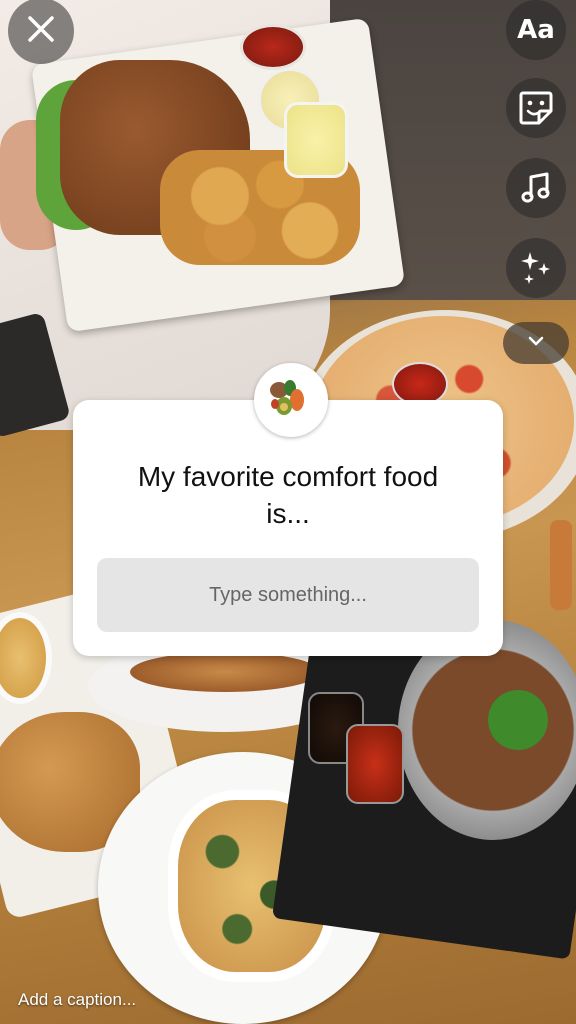  I want to click on music-note-icon, so click(536, 188).